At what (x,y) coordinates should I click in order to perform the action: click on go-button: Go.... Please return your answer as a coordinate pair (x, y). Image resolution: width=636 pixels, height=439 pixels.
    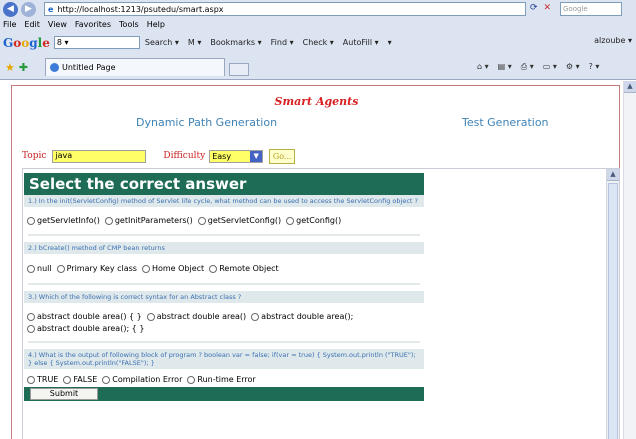
    Looking at the image, I should click on (282, 156).